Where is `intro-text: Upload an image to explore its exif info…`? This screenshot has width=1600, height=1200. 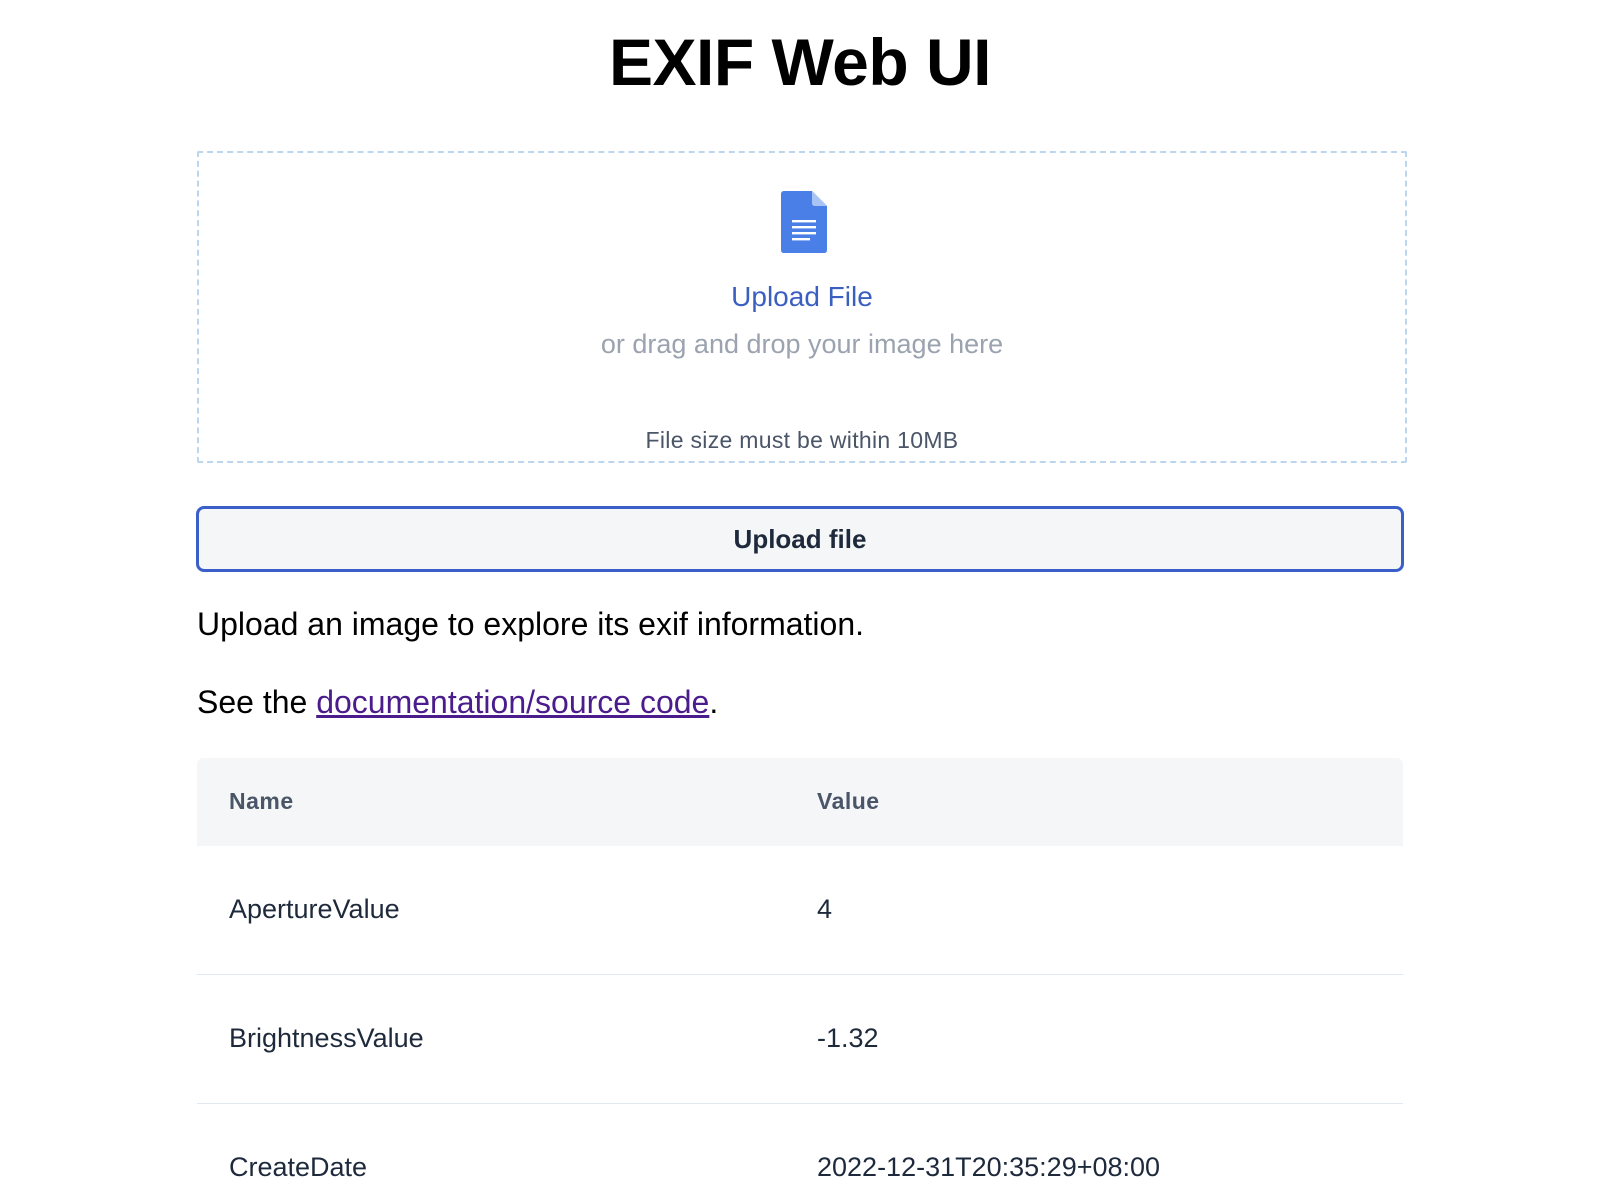 intro-text: Upload an image to explore its exif info… is located at coordinates (531, 624).